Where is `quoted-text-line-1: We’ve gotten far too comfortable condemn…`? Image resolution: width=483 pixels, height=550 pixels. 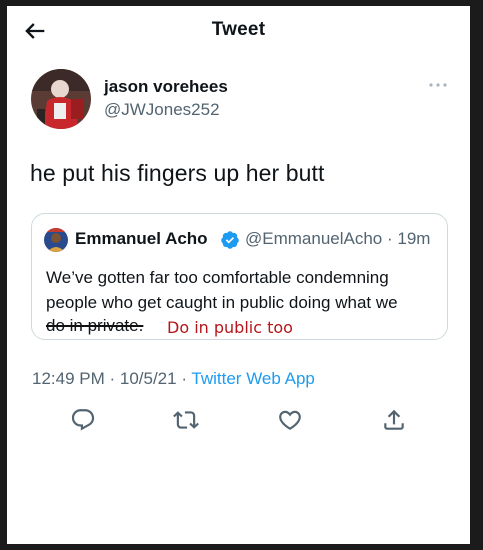
quoted-text-line-1: We’ve gotten far too comfortable condemn… is located at coordinates (217, 277).